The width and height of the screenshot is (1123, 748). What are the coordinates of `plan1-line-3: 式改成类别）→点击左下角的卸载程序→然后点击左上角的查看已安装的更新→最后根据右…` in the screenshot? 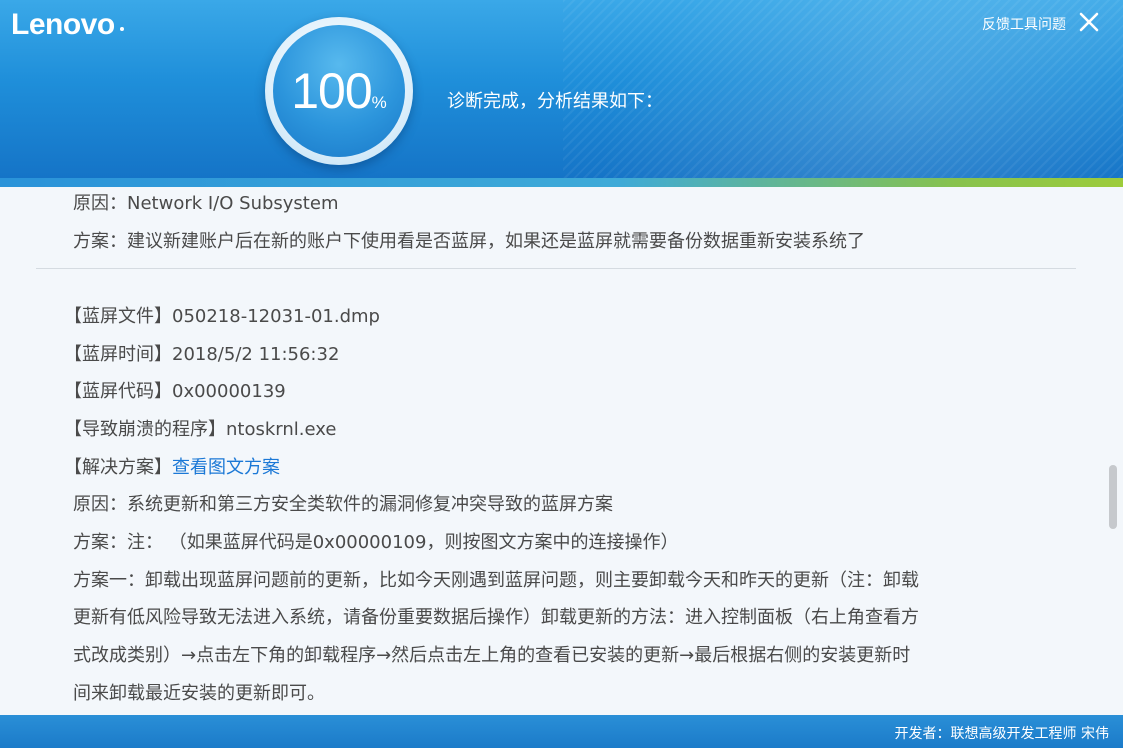 It's located at (492, 655).